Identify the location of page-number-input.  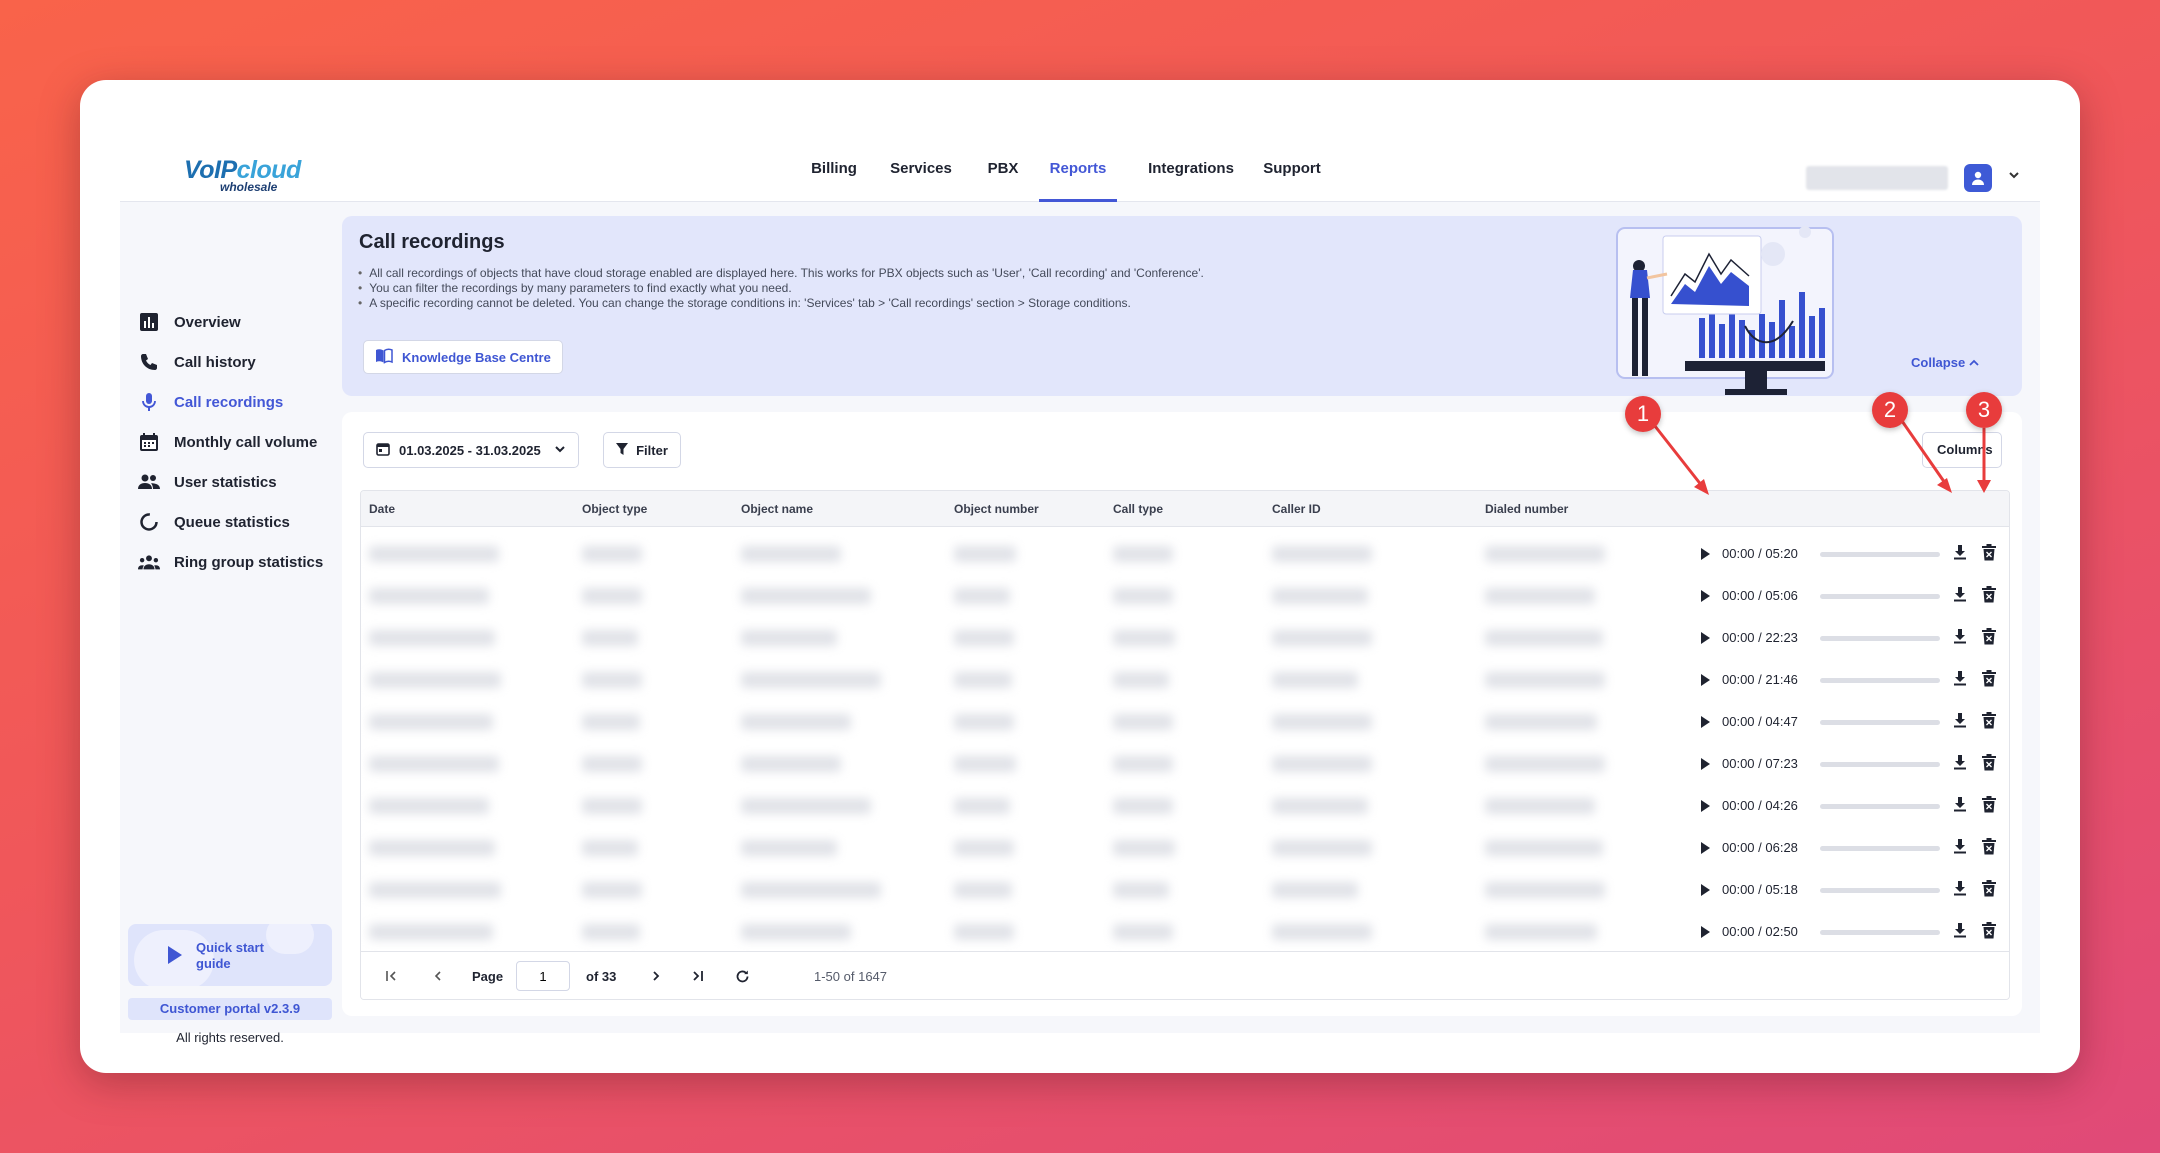
(543, 976).